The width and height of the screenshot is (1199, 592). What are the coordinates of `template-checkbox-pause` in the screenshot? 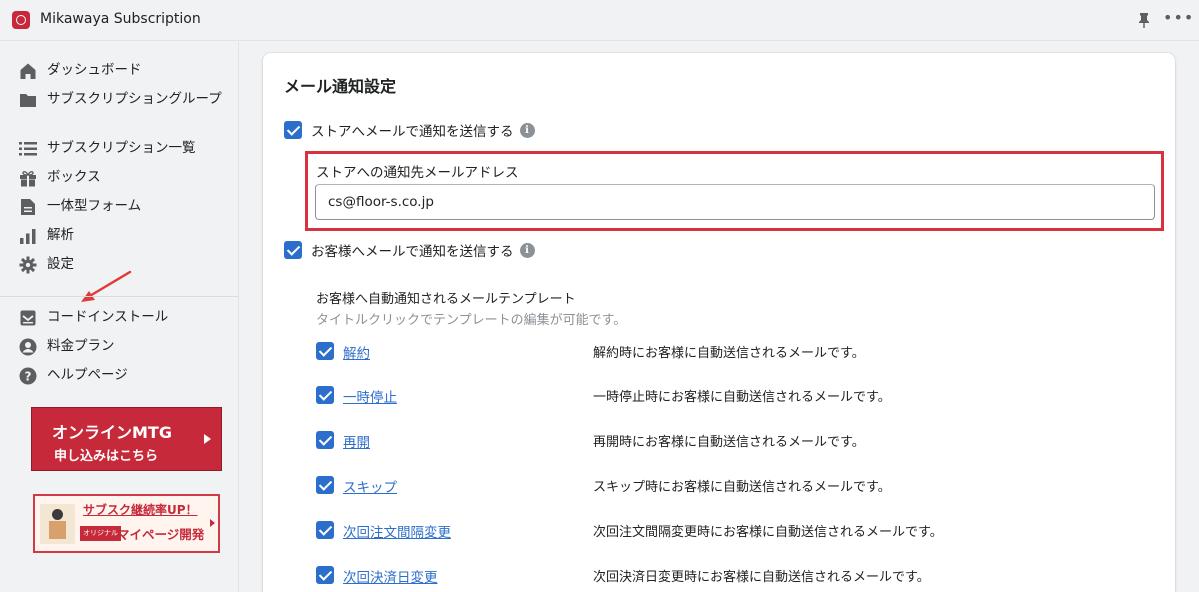 It's located at (325, 395).